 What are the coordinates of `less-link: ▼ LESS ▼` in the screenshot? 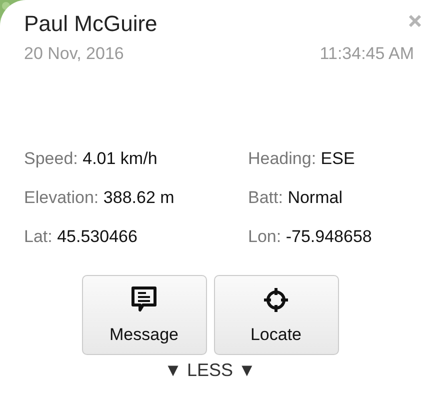 It's located at (210, 370).